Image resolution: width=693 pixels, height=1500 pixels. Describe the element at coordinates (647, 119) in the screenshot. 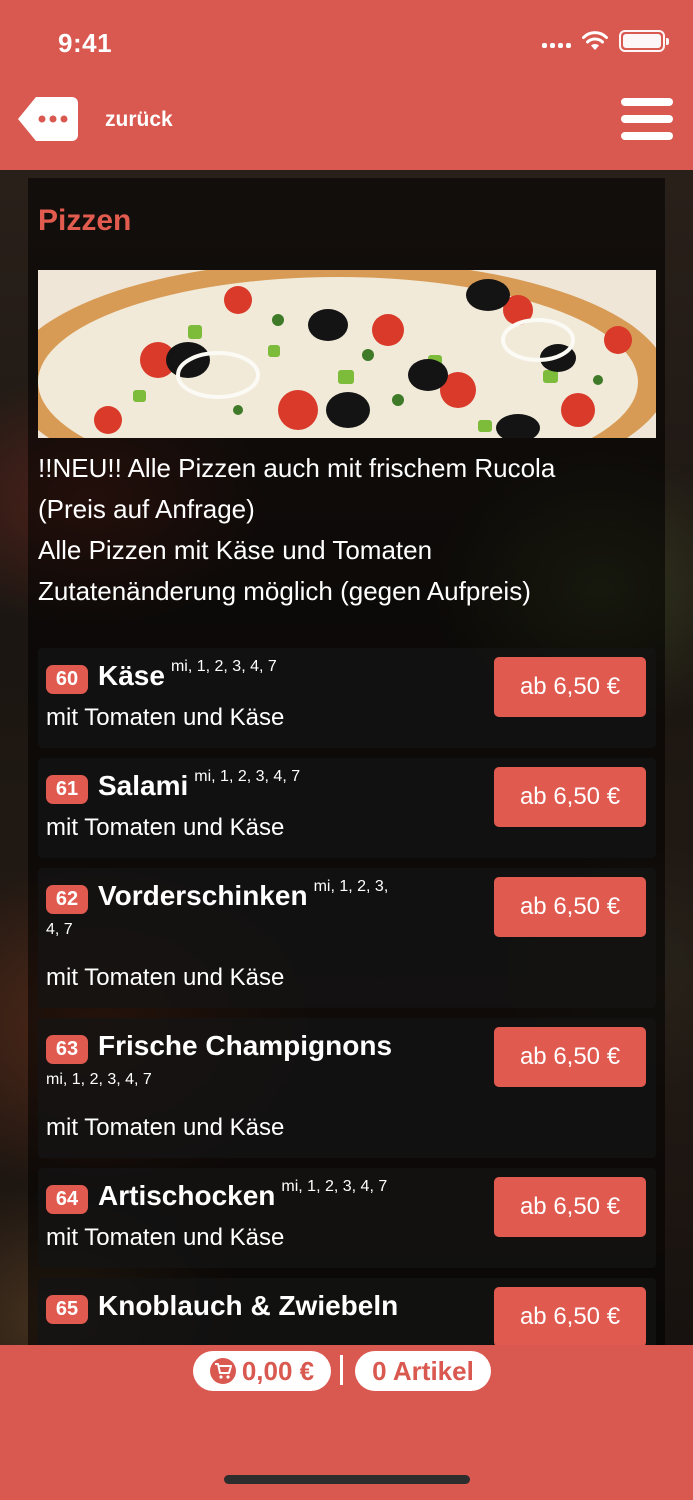

I see `hamburger-menu-icon` at that location.